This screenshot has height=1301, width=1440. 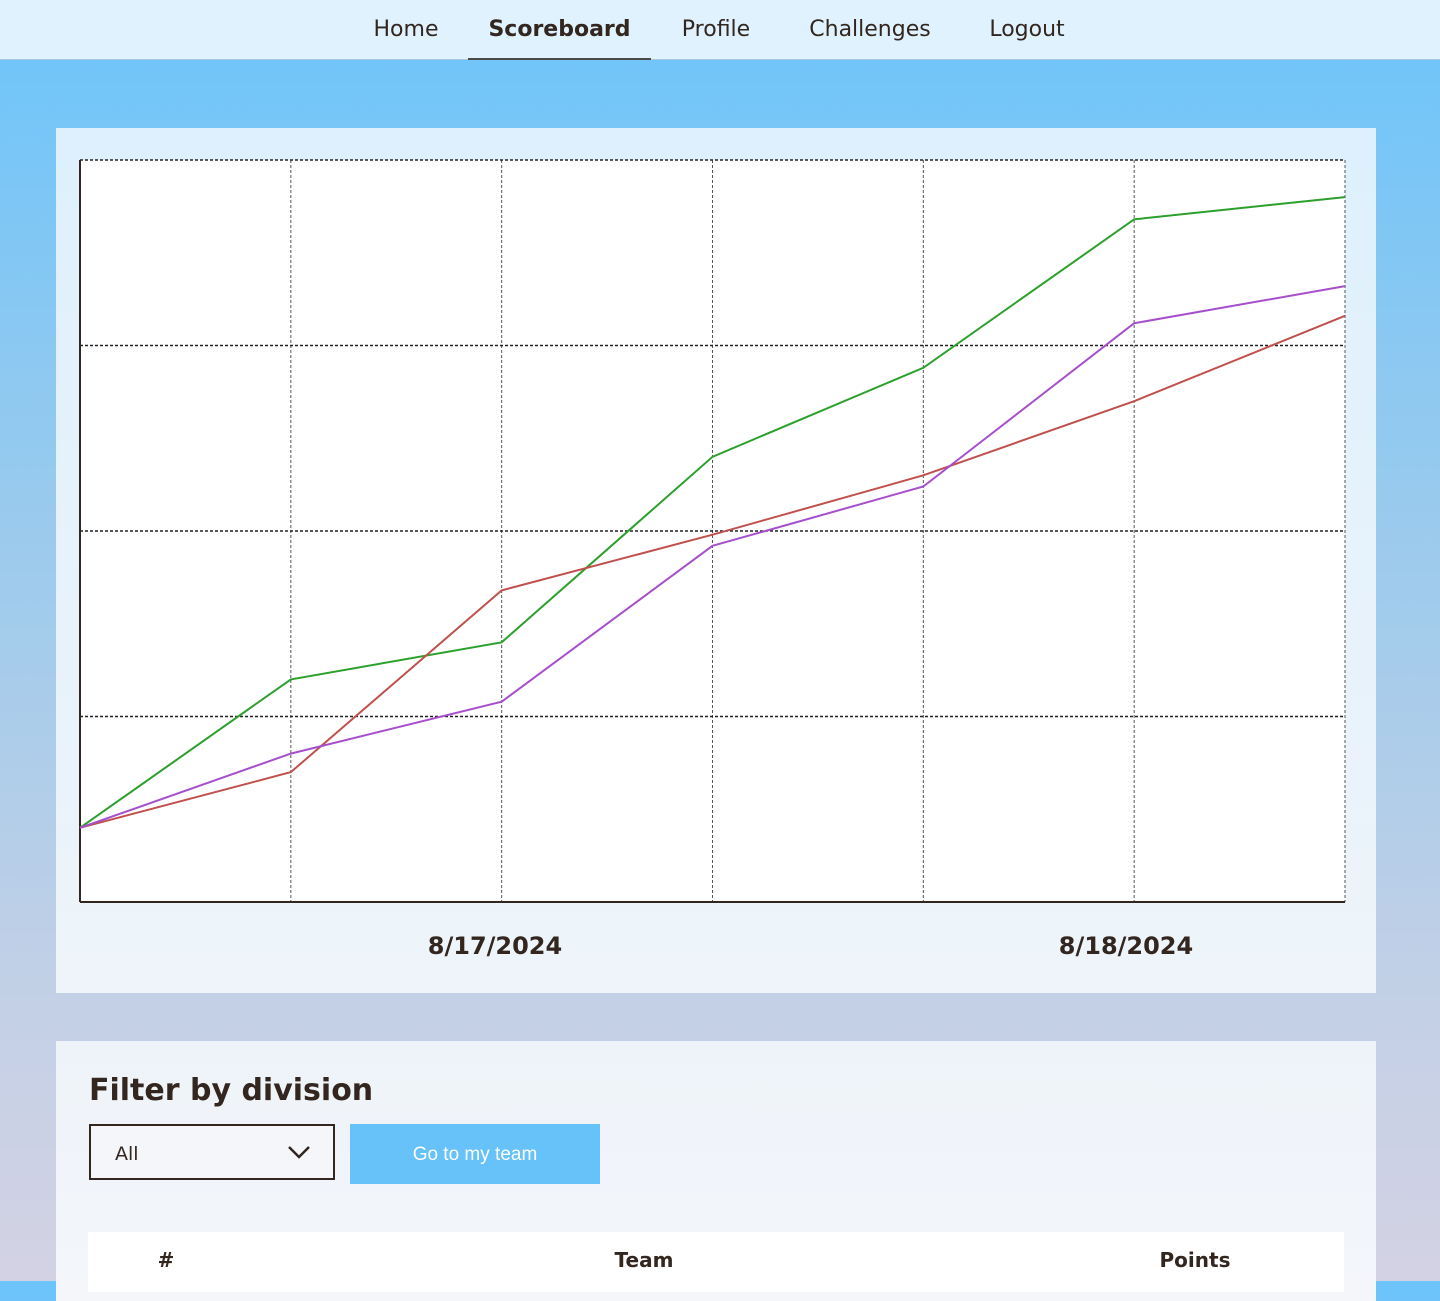 I want to click on filter-title: Filter by division, so click(x=231, y=1090).